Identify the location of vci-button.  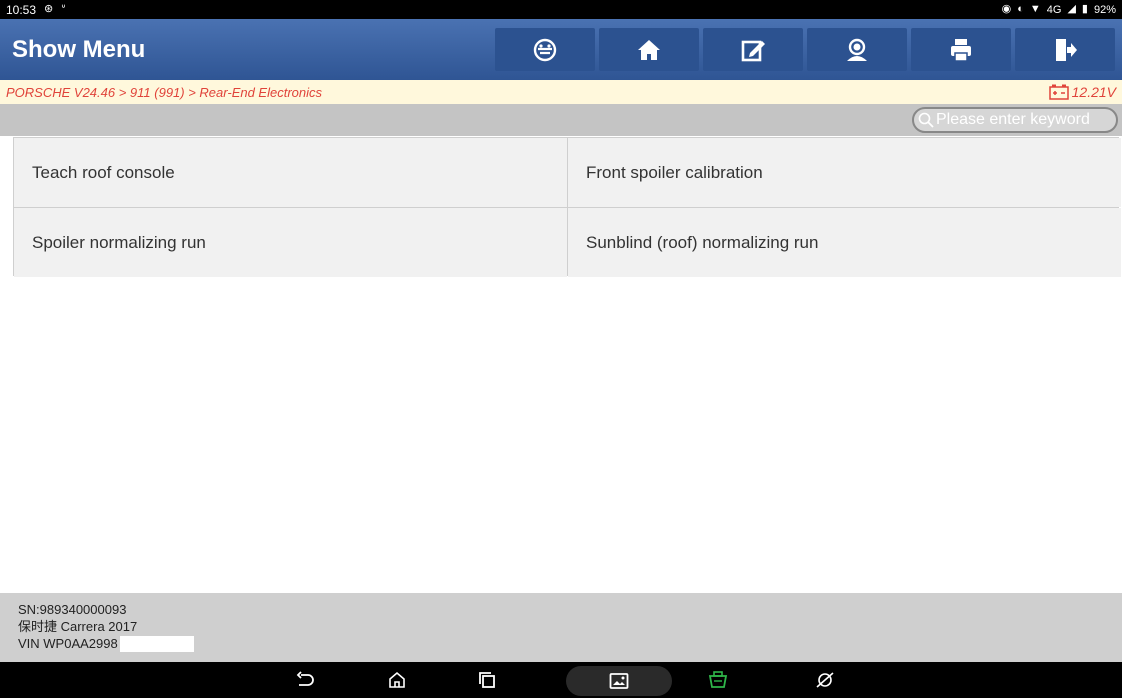
(718, 680).